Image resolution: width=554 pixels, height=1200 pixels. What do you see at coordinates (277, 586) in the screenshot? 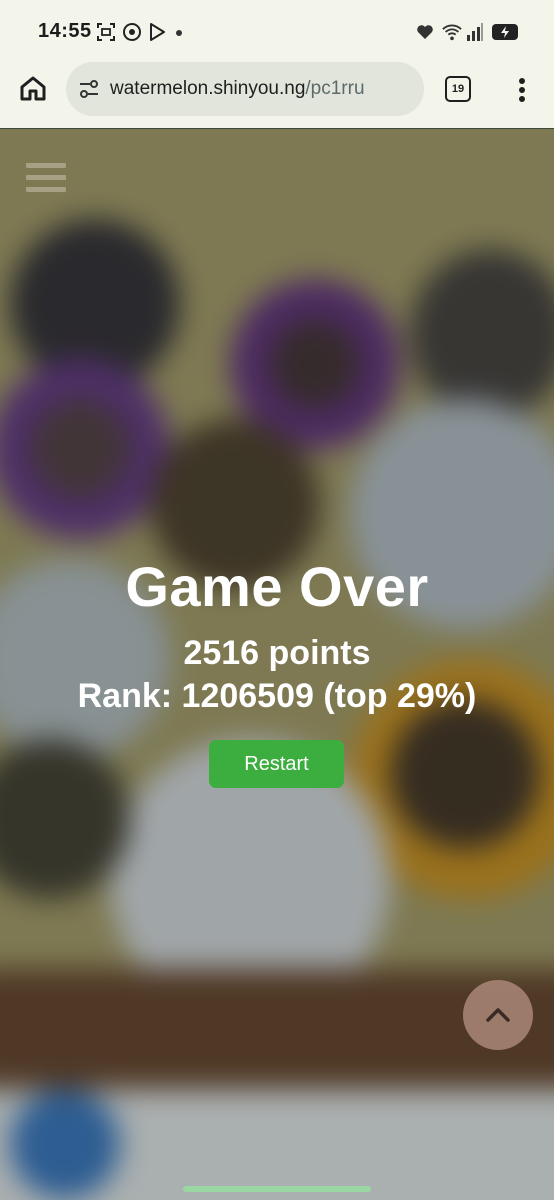
I see `game-over-title: Game Over` at bounding box center [277, 586].